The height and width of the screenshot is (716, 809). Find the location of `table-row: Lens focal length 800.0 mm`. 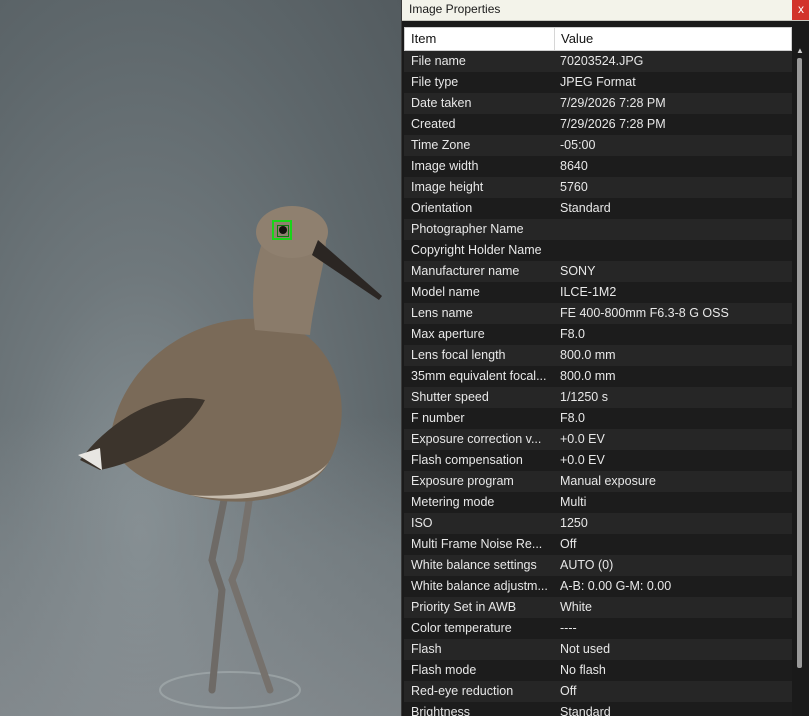

table-row: Lens focal length 800.0 mm is located at coordinates (598, 355).